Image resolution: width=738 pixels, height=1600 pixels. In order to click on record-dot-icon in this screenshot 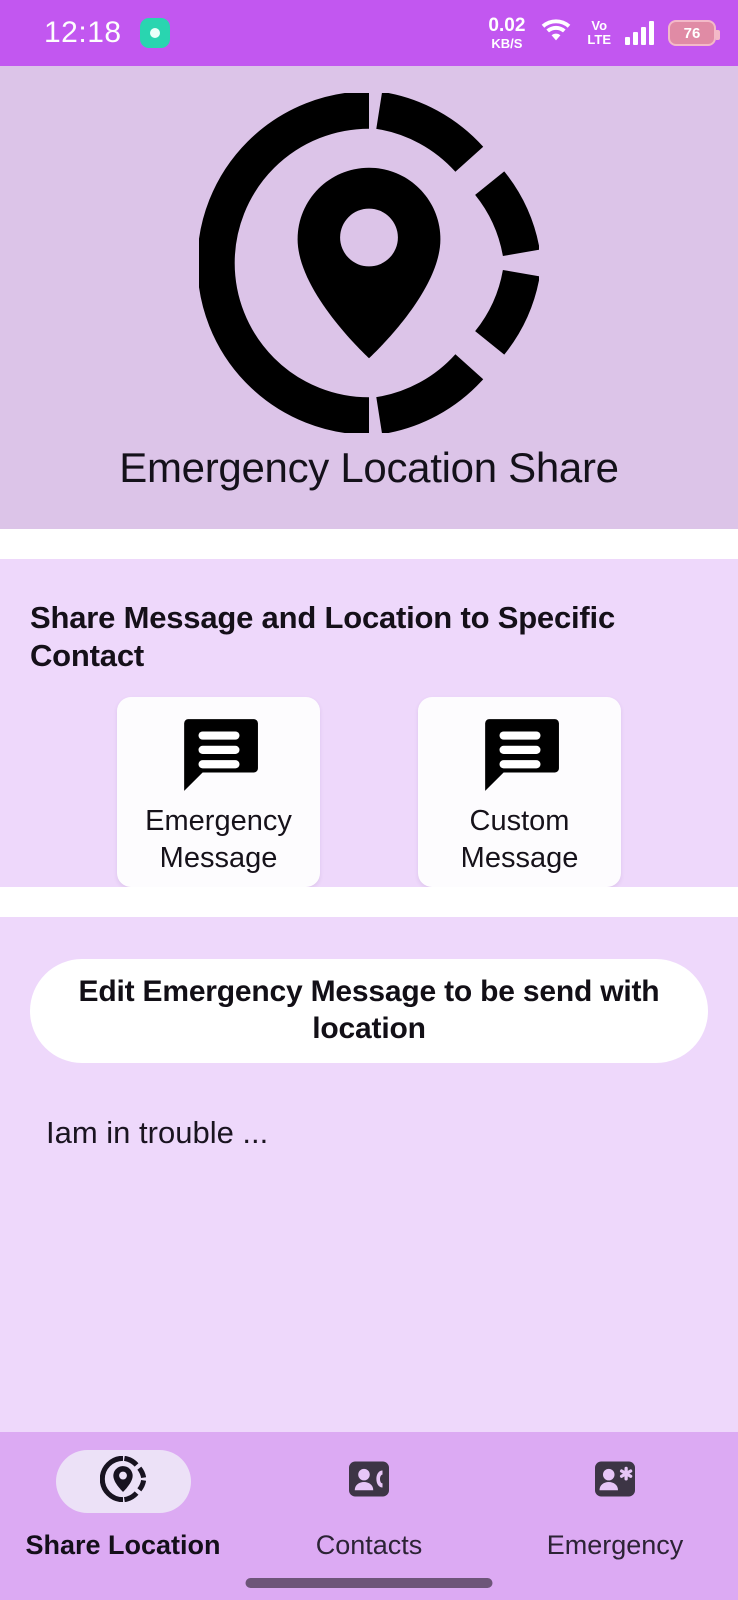, I will do `click(154, 33)`.